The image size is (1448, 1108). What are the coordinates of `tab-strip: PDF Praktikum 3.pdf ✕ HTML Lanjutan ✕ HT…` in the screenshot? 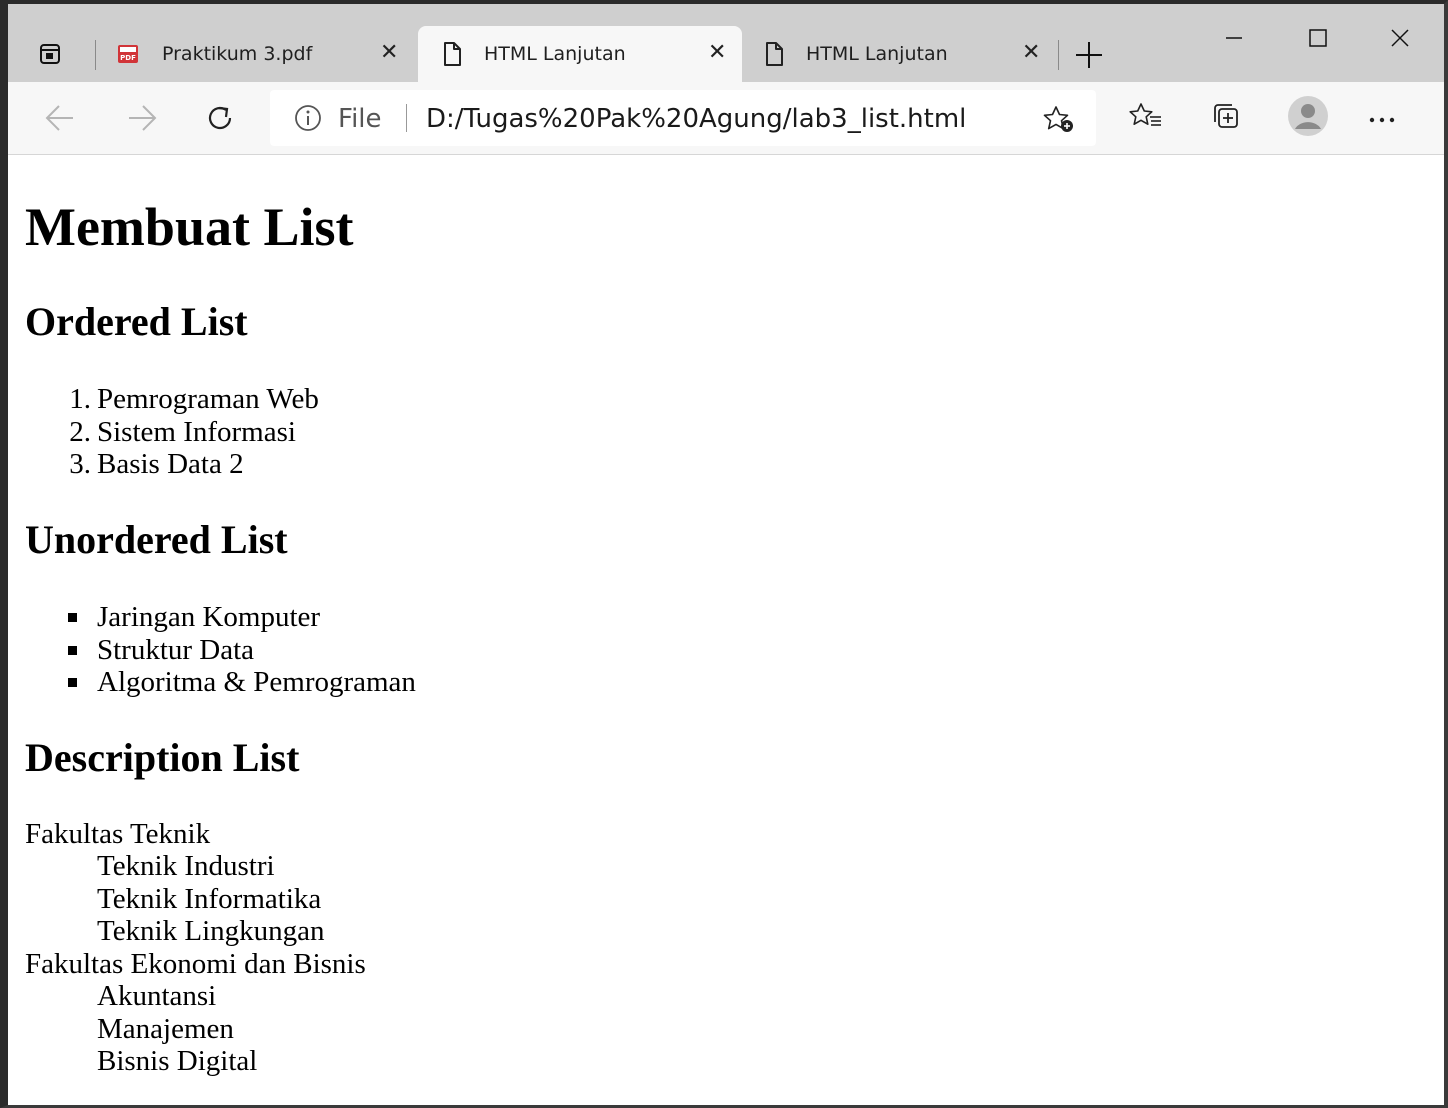 It's located at (726, 43).